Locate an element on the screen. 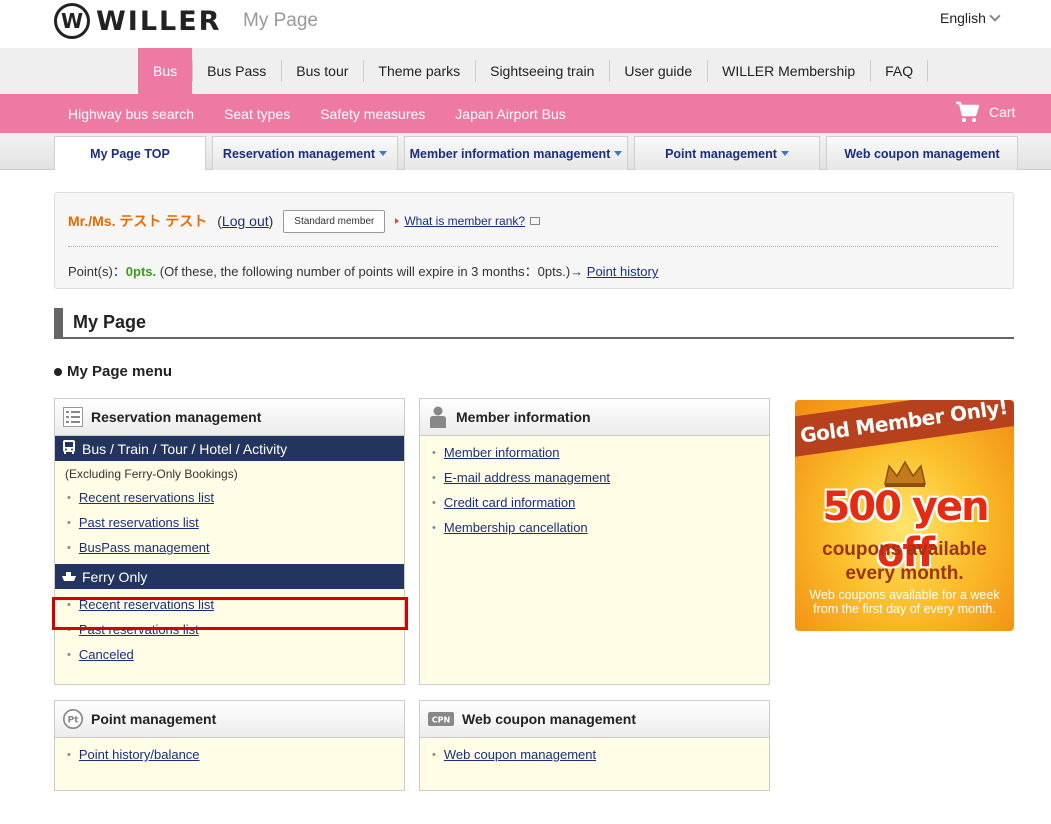  nav-willer-membership: WILLER Membership is located at coordinates (788, 71).